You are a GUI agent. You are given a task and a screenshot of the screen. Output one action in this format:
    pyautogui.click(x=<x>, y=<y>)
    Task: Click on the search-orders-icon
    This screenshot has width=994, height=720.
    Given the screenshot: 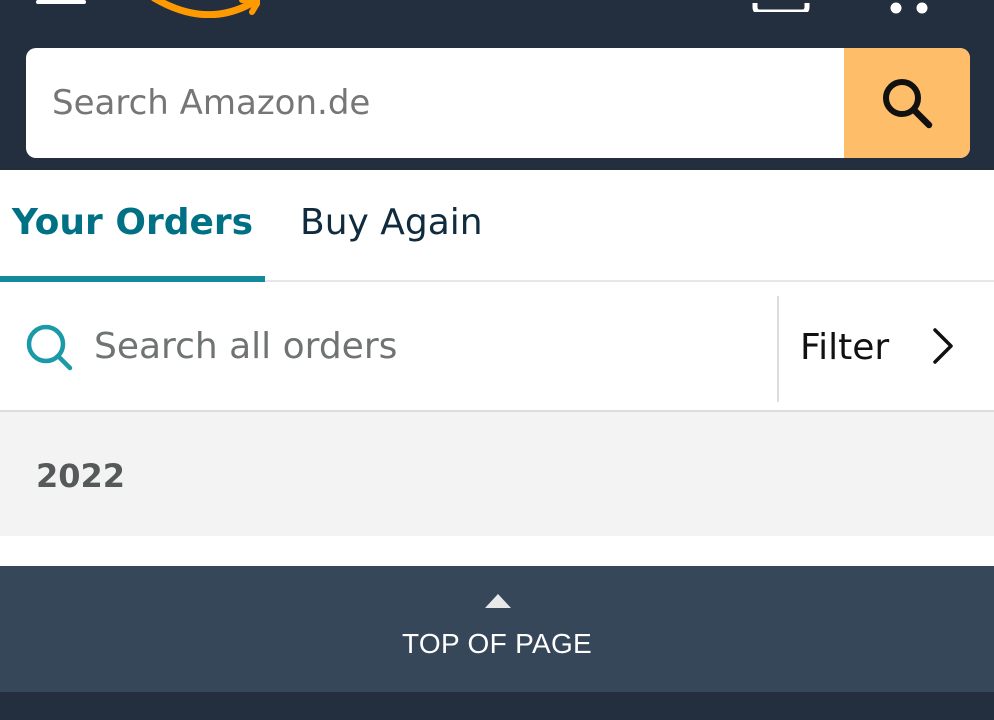 What is the action you would take?
    pyautogui.click(x=49, y=347)
    